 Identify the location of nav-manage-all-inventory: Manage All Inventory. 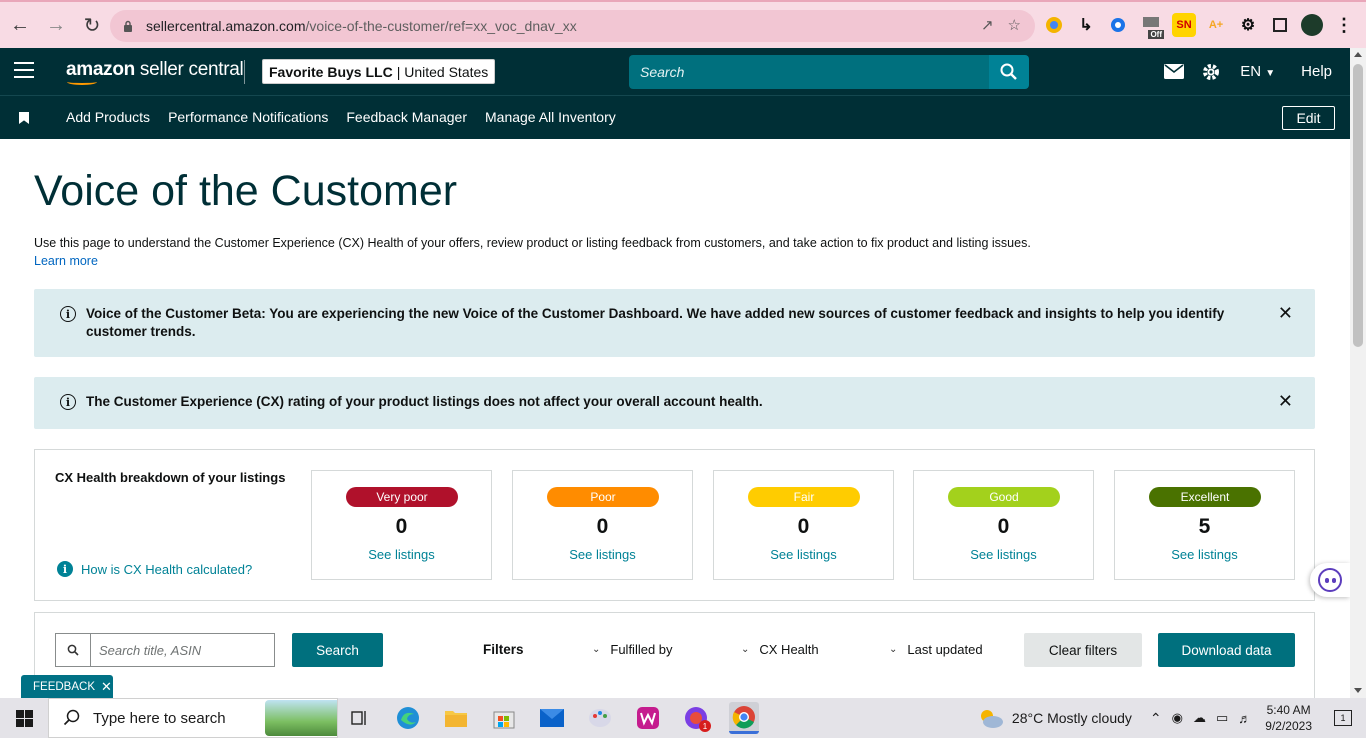
(550, 117).